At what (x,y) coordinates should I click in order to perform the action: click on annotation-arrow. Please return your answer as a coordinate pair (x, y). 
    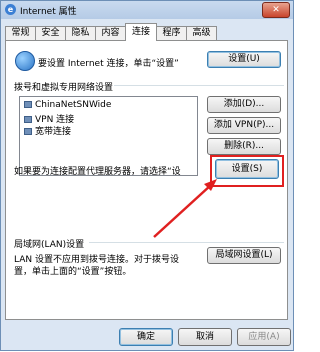
    Looking at the image, I should click on (185, 208).